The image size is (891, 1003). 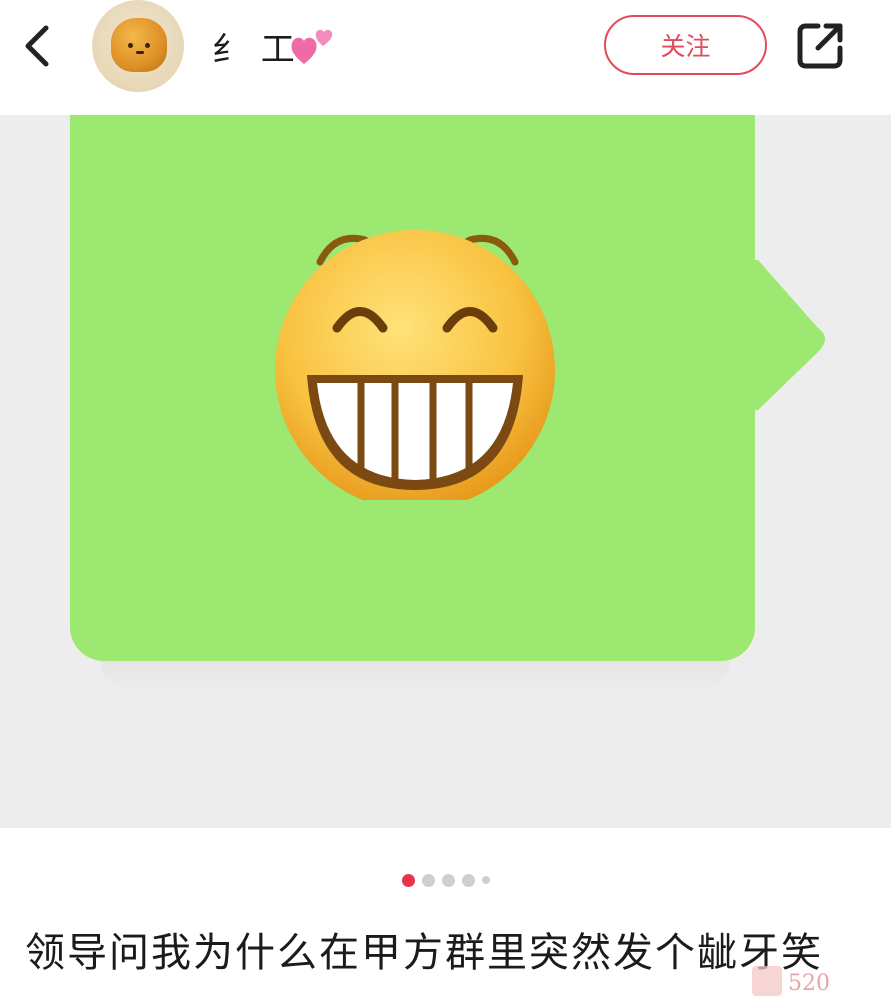 I want to click on avatar-bun-image, so click(x=139, y=45).